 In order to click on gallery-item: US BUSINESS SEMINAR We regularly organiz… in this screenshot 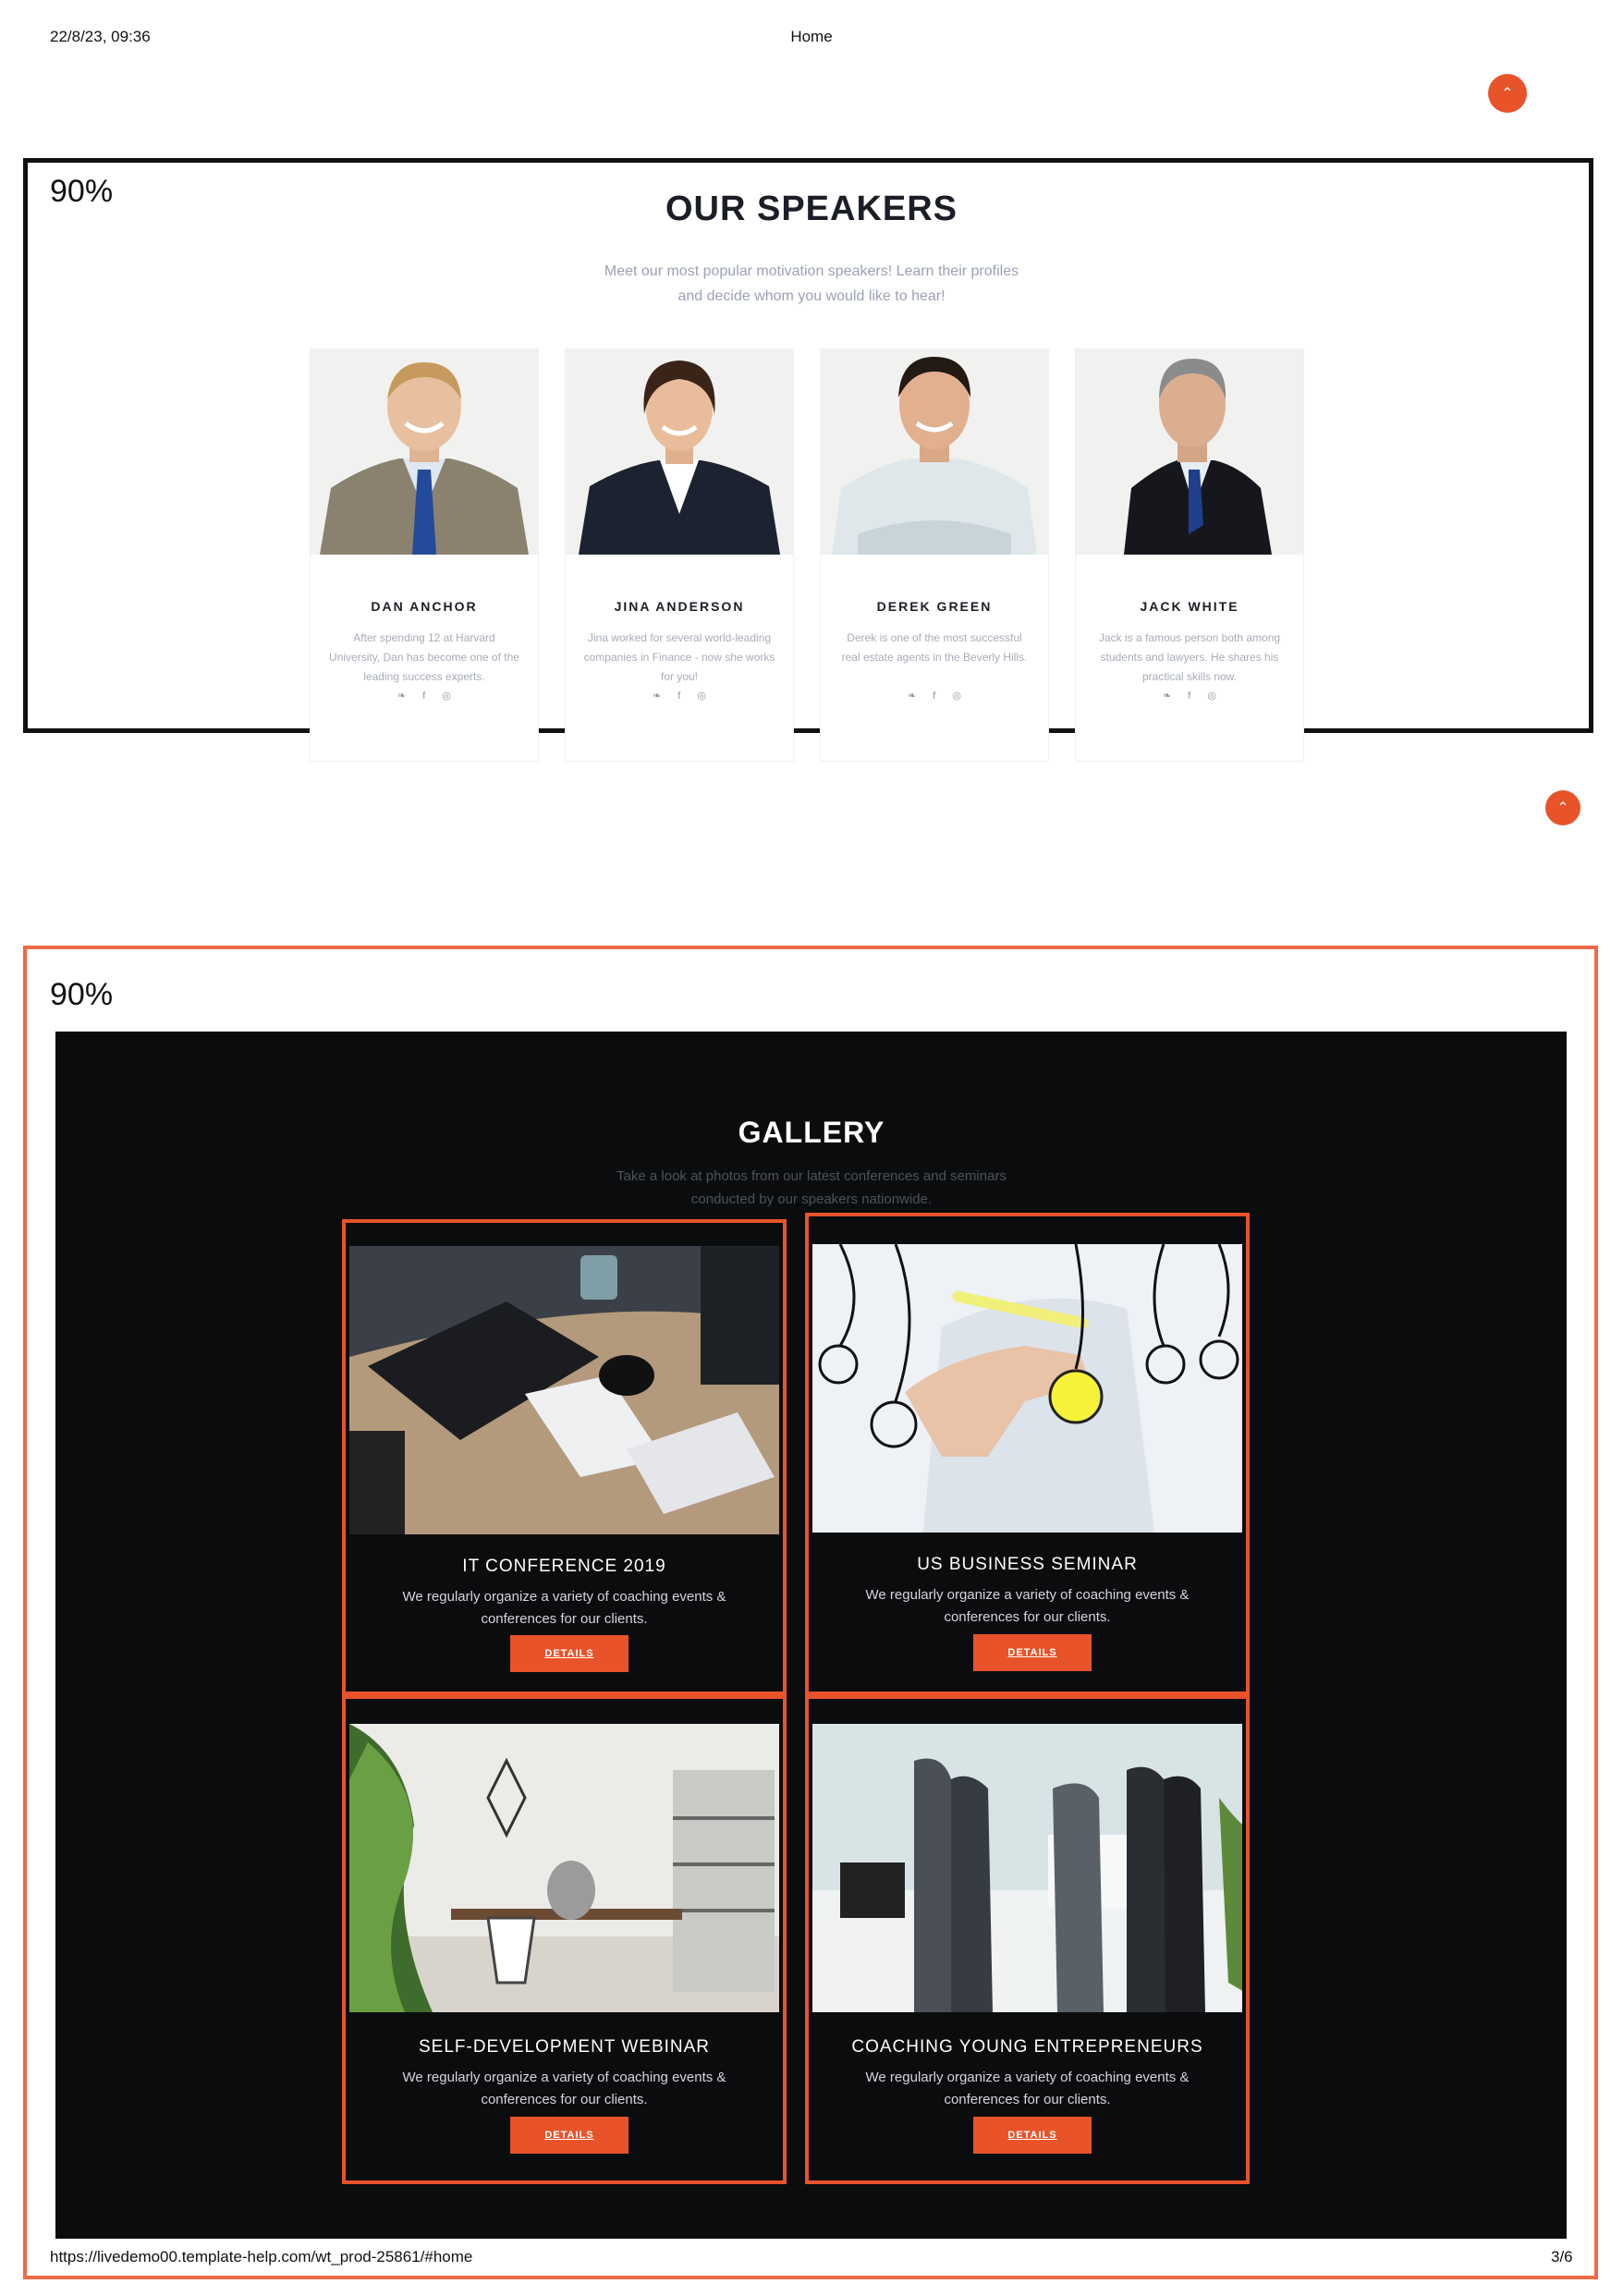, I will do `click(1027, 1454)`.